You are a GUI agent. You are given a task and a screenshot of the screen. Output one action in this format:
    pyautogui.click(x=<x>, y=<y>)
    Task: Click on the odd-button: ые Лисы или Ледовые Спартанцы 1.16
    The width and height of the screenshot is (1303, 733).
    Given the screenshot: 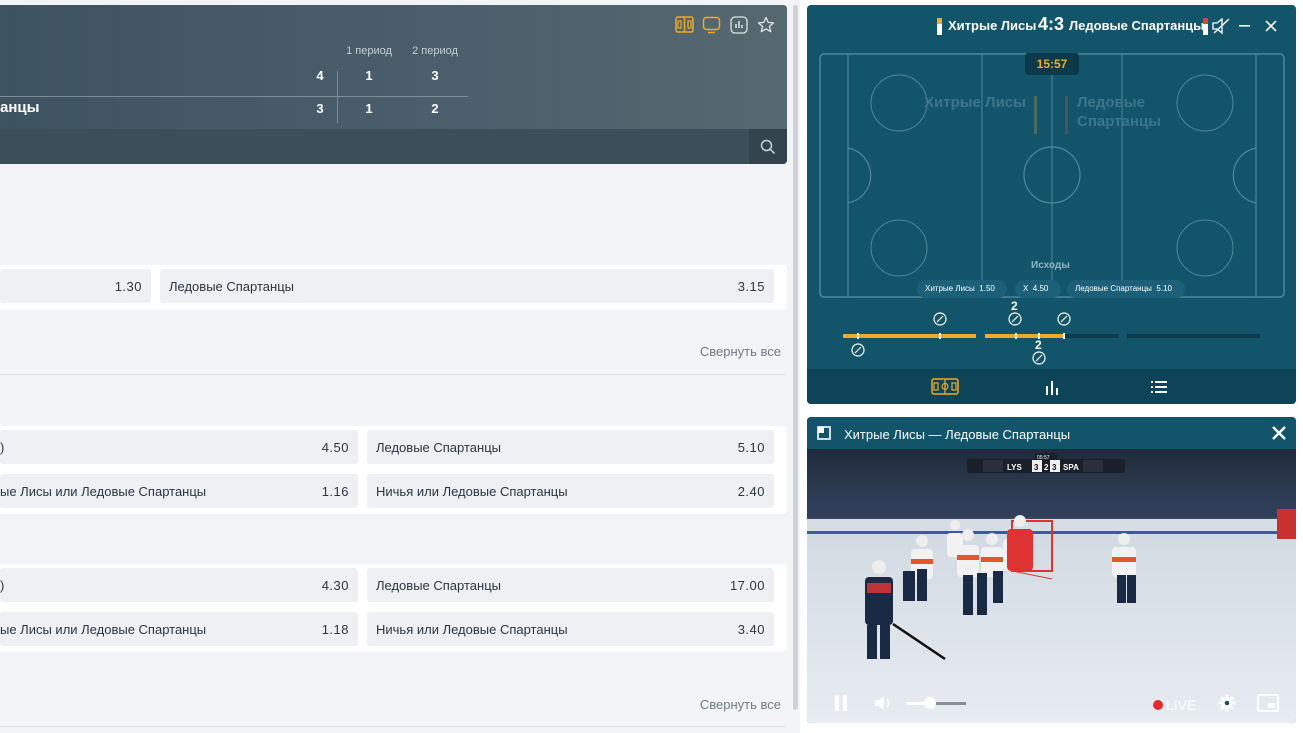 What is the action you would take?
    pyautogui.click(x=179, y=491)
    